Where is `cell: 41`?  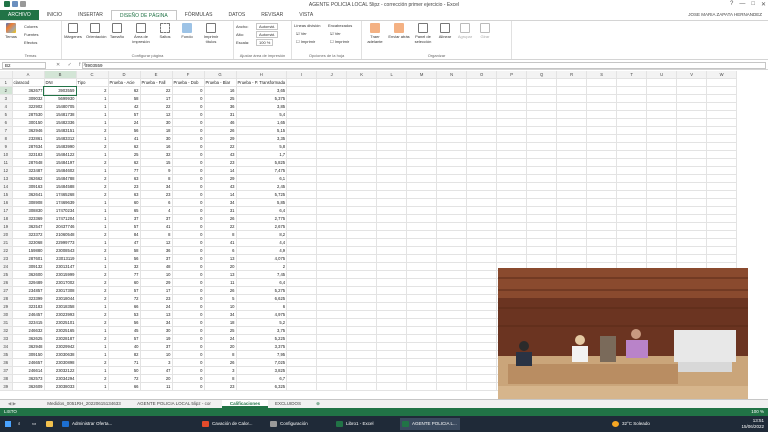 cell: 41 is located at coordinates (156, 227).